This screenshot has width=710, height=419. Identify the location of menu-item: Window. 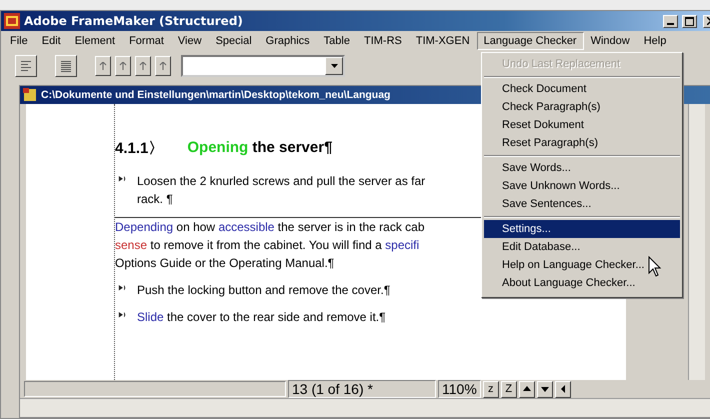
(610, 41).